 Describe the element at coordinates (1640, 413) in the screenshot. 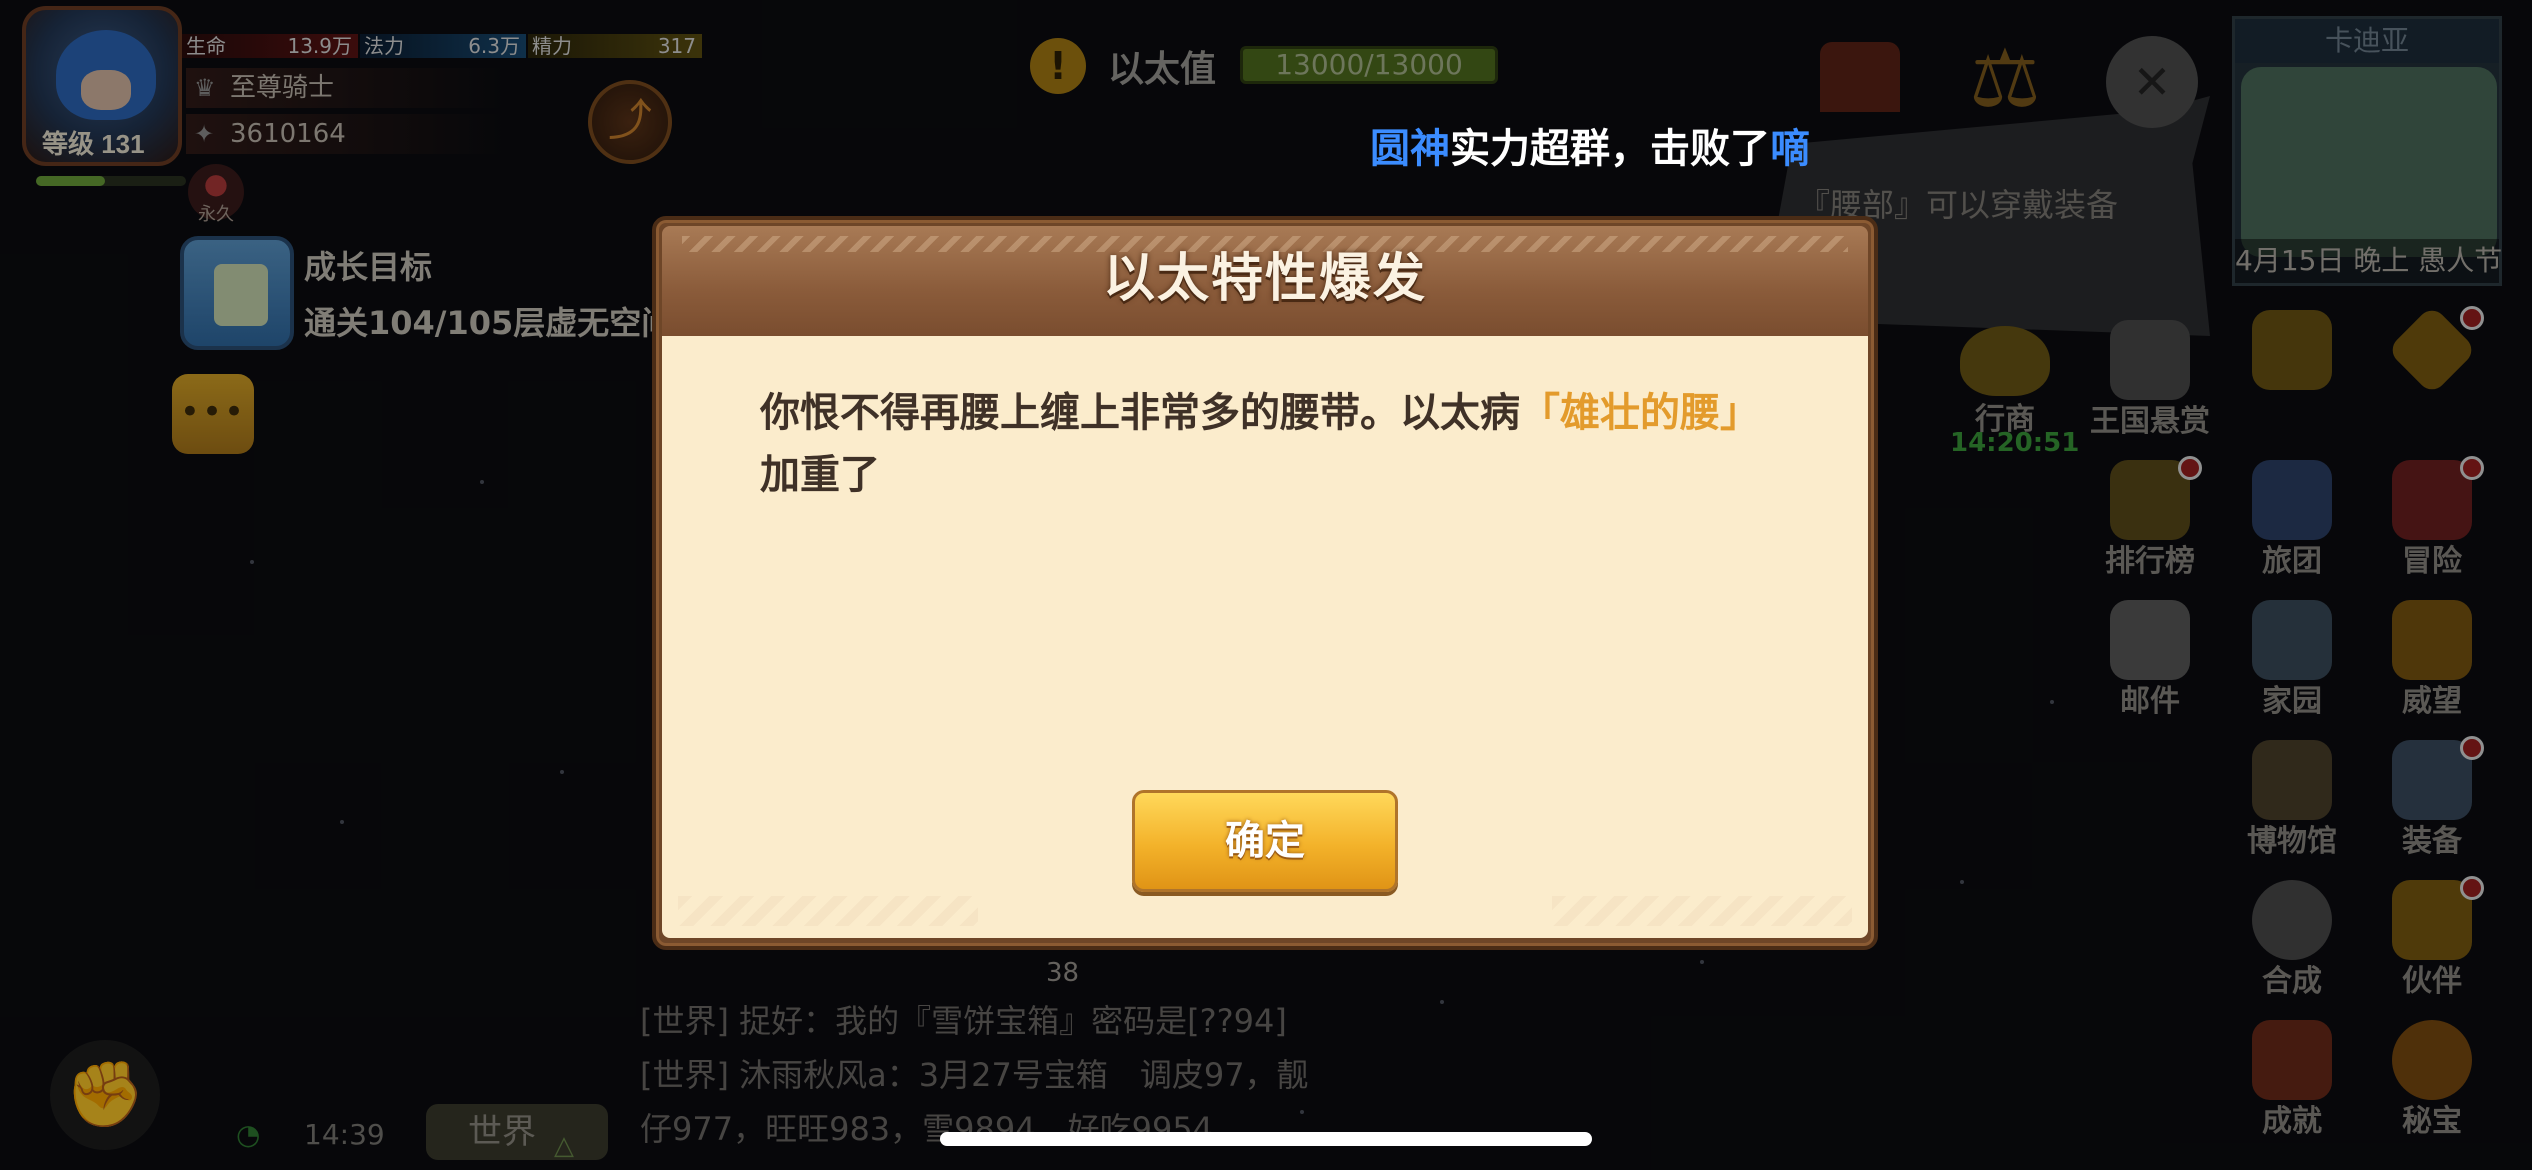

I see `dialog-message-highlight: 「雄壮的腰」` at that location.